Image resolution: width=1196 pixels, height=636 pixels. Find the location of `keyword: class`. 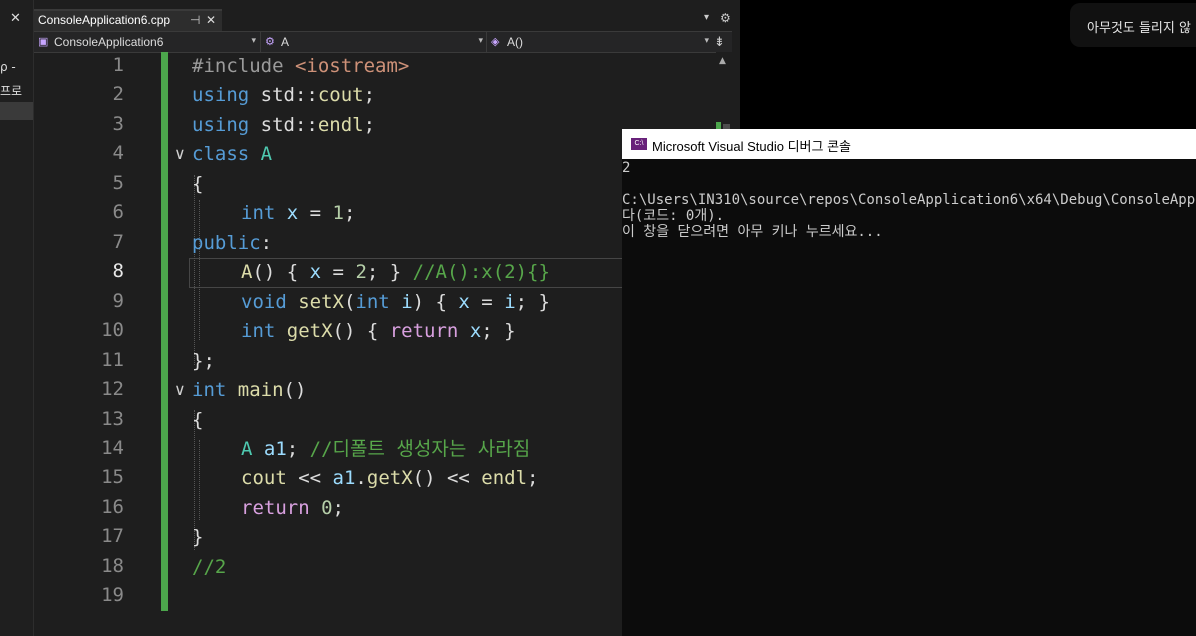

keyword: class is located at coordinates (221, 154).